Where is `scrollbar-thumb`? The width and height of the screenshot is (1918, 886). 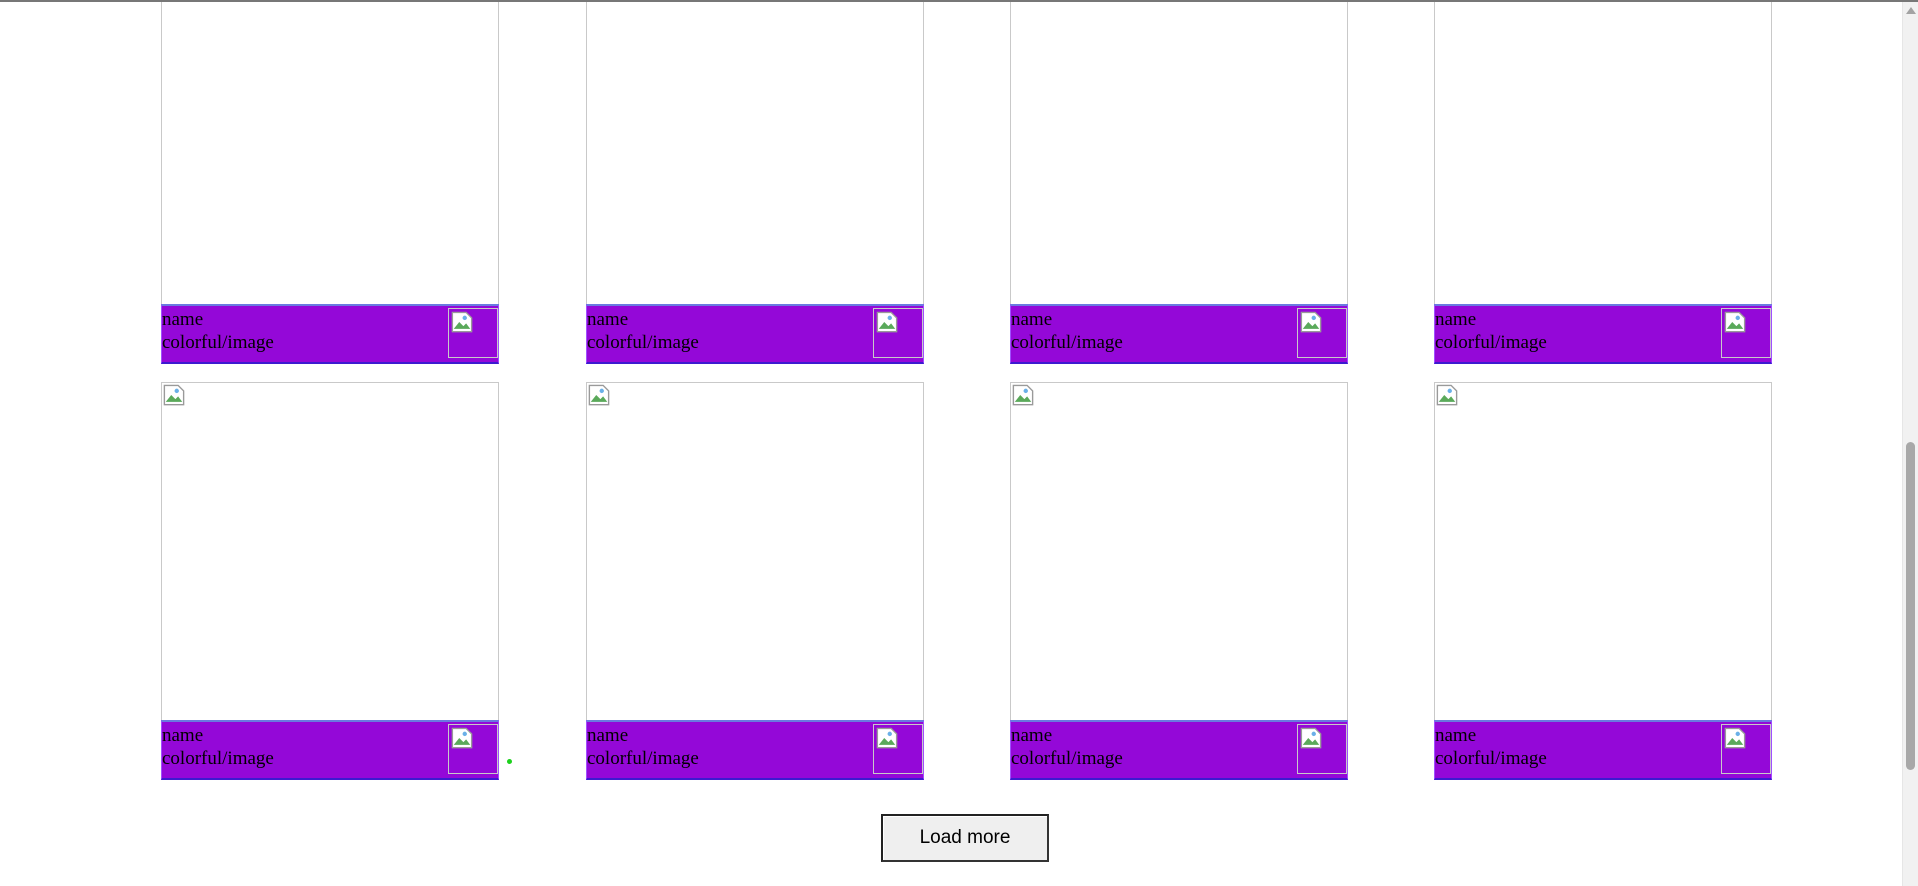
scrollbar-thumb is located at coordinates (1910, 606).